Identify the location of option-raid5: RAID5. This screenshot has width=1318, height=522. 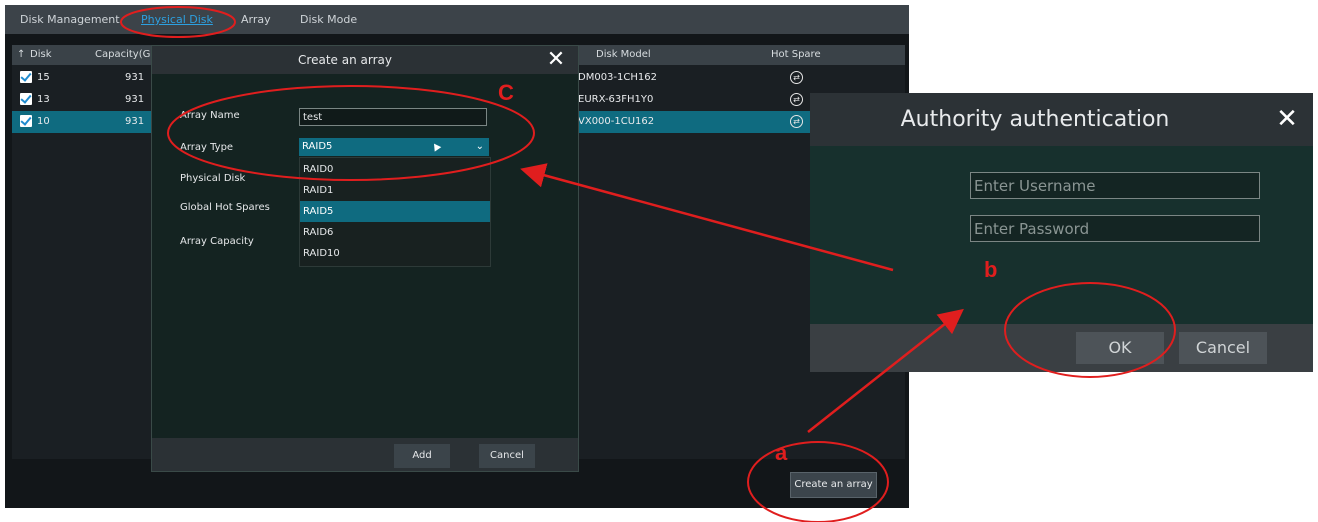
(395, 211).